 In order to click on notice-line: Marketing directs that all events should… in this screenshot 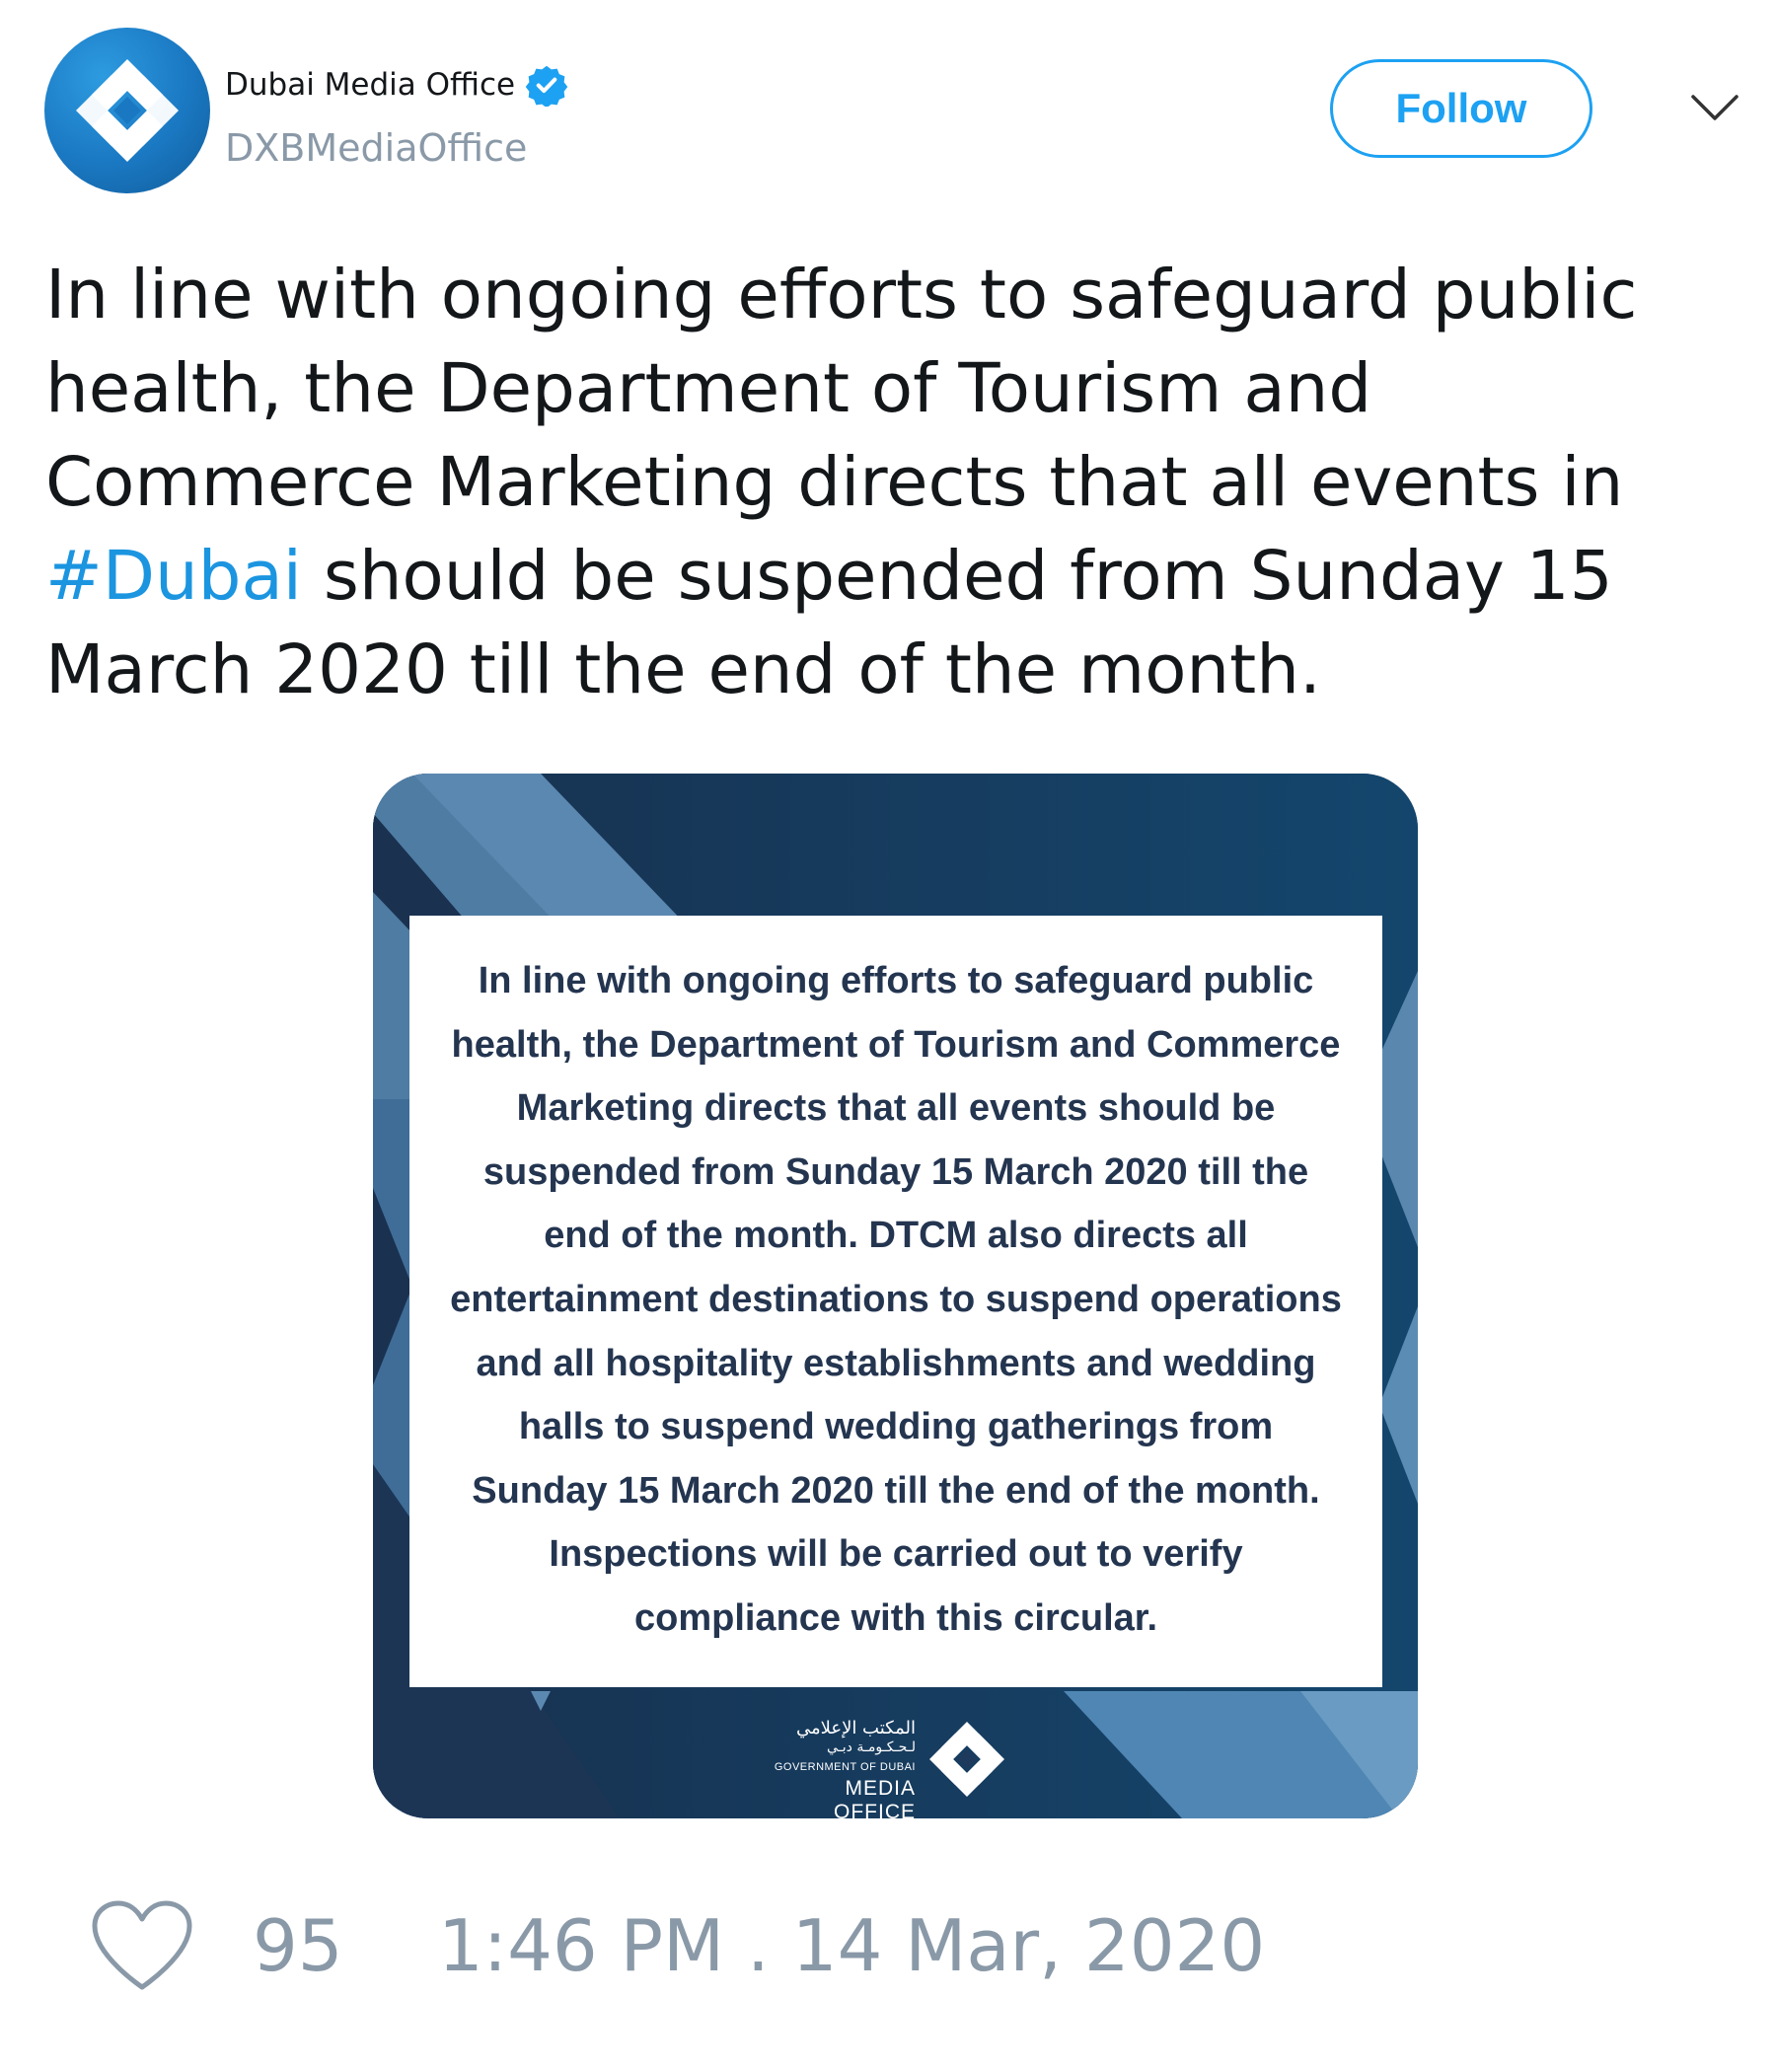, I will do `click(896, 1108)`.